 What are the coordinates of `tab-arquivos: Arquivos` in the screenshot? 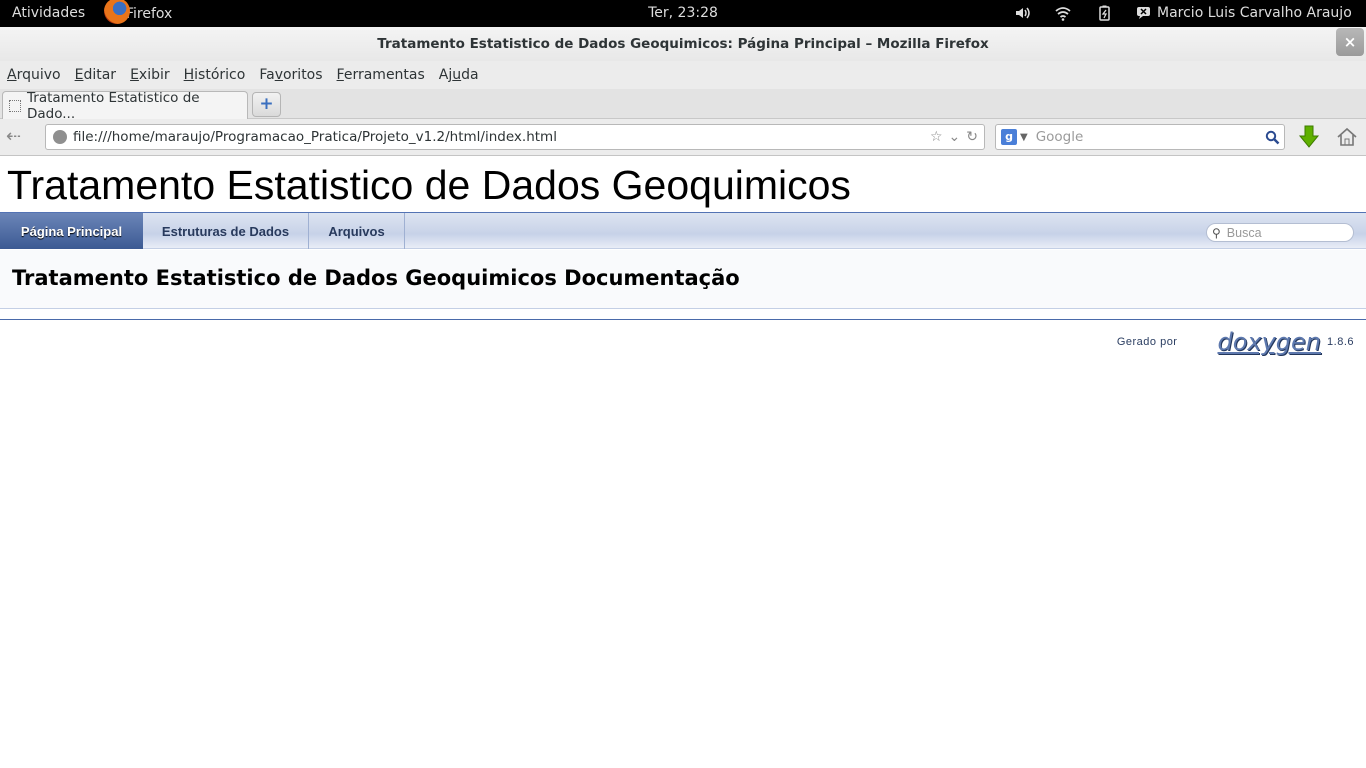 It's located at (357, 231).